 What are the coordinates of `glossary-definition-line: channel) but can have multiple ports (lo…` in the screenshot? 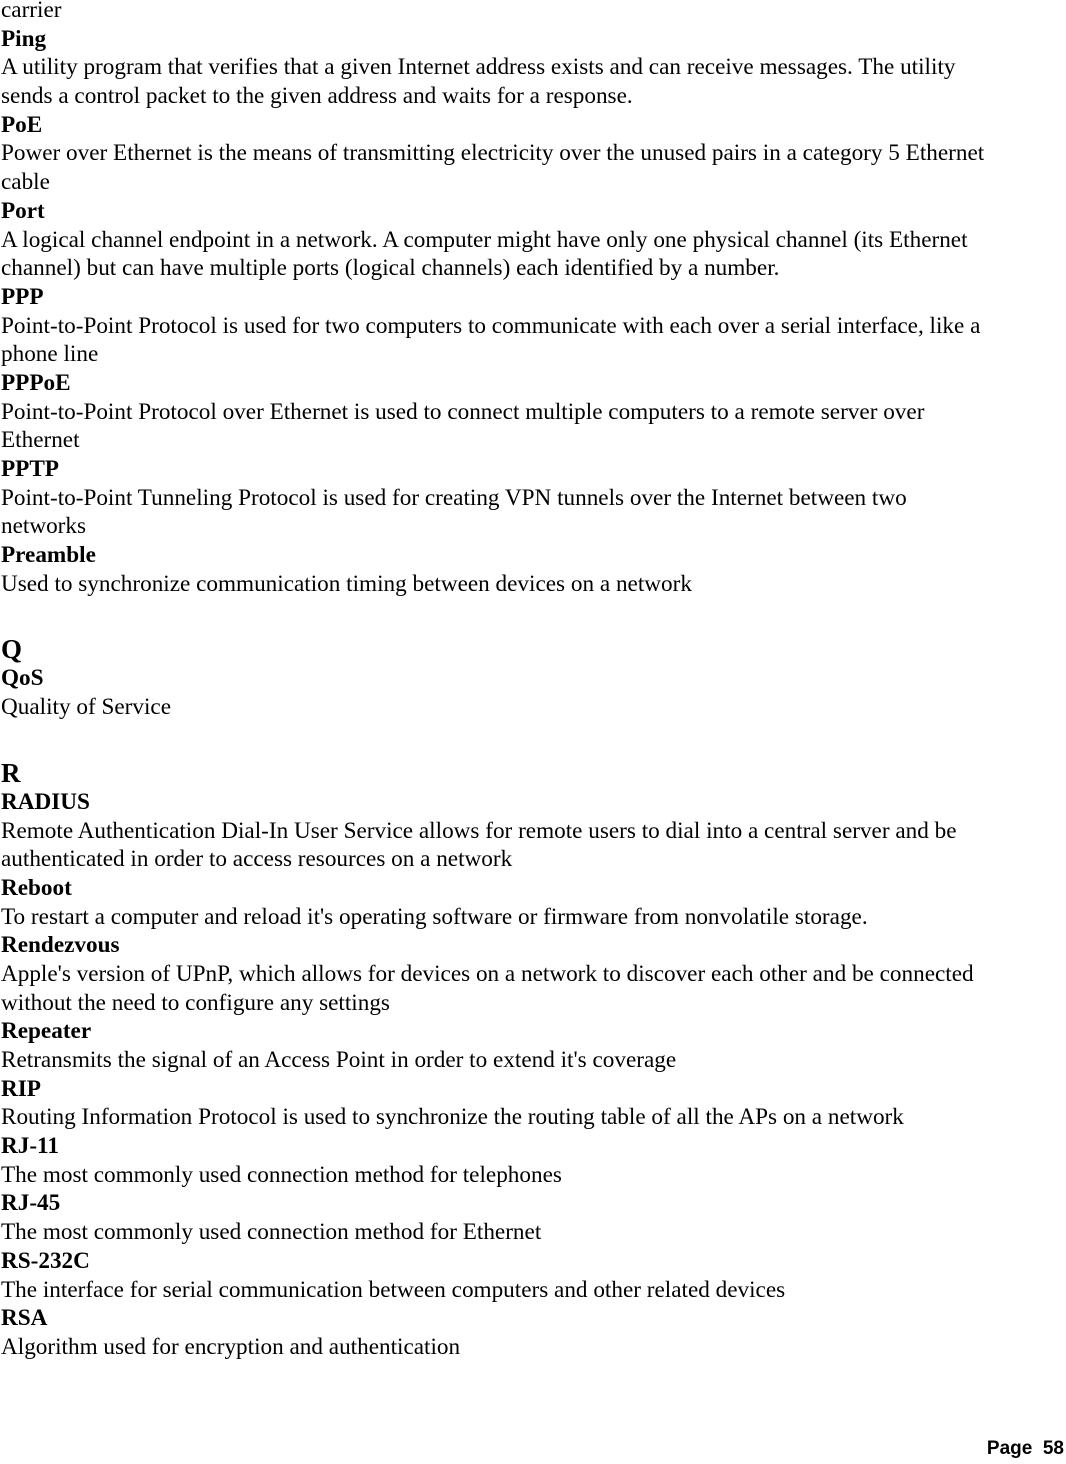 It's located at (390, 268).